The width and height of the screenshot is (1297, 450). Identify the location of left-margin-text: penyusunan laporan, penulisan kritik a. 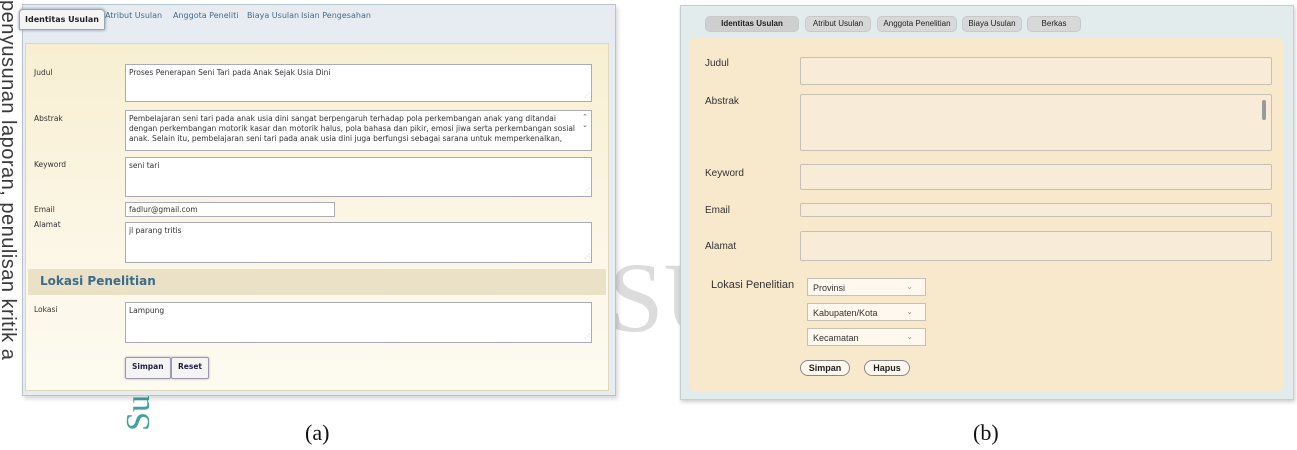
(9, 225).